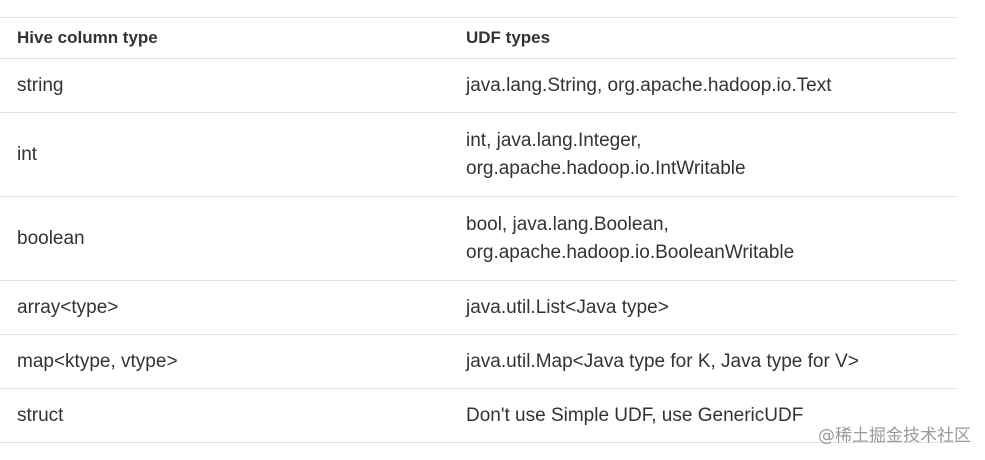  What do you see at coordinates (224, 38) in the screenshot?
I see `header-hive-column-type: Hive column type` at bounding box center [224, 38].